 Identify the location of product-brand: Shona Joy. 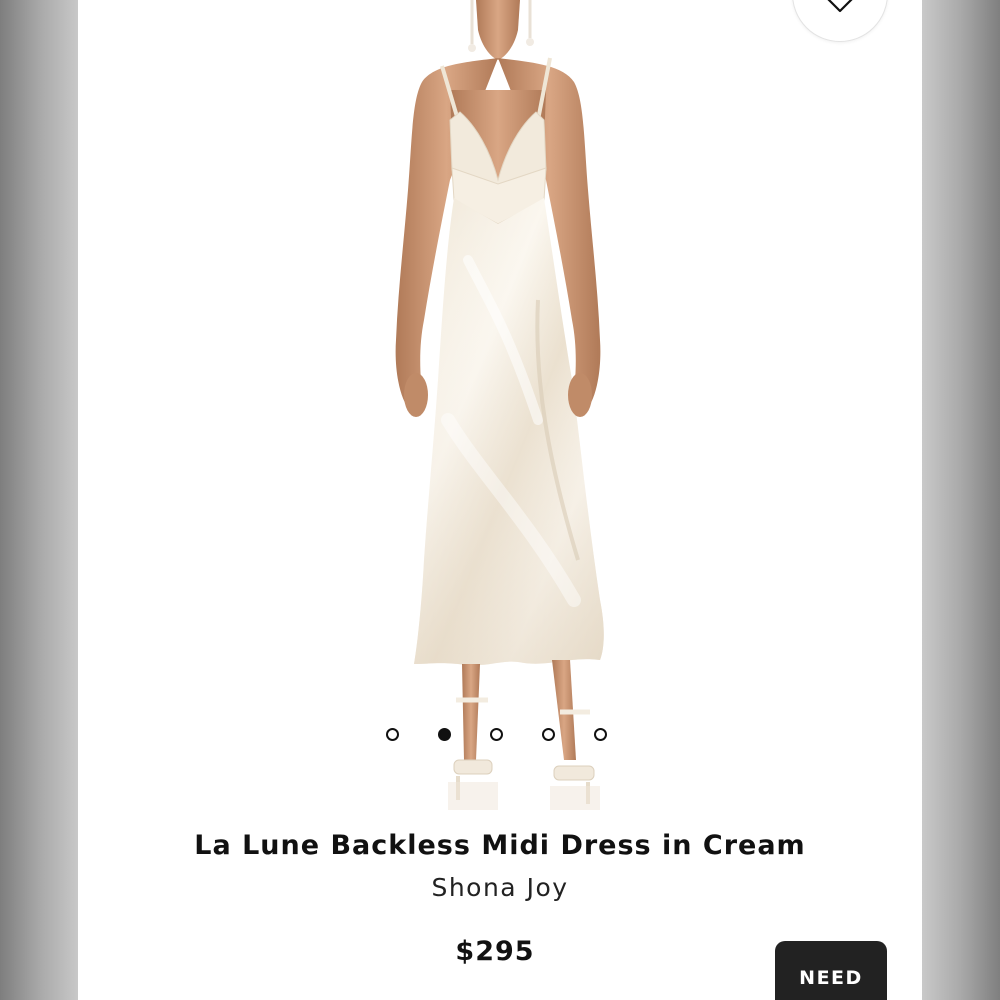
(500, 887).